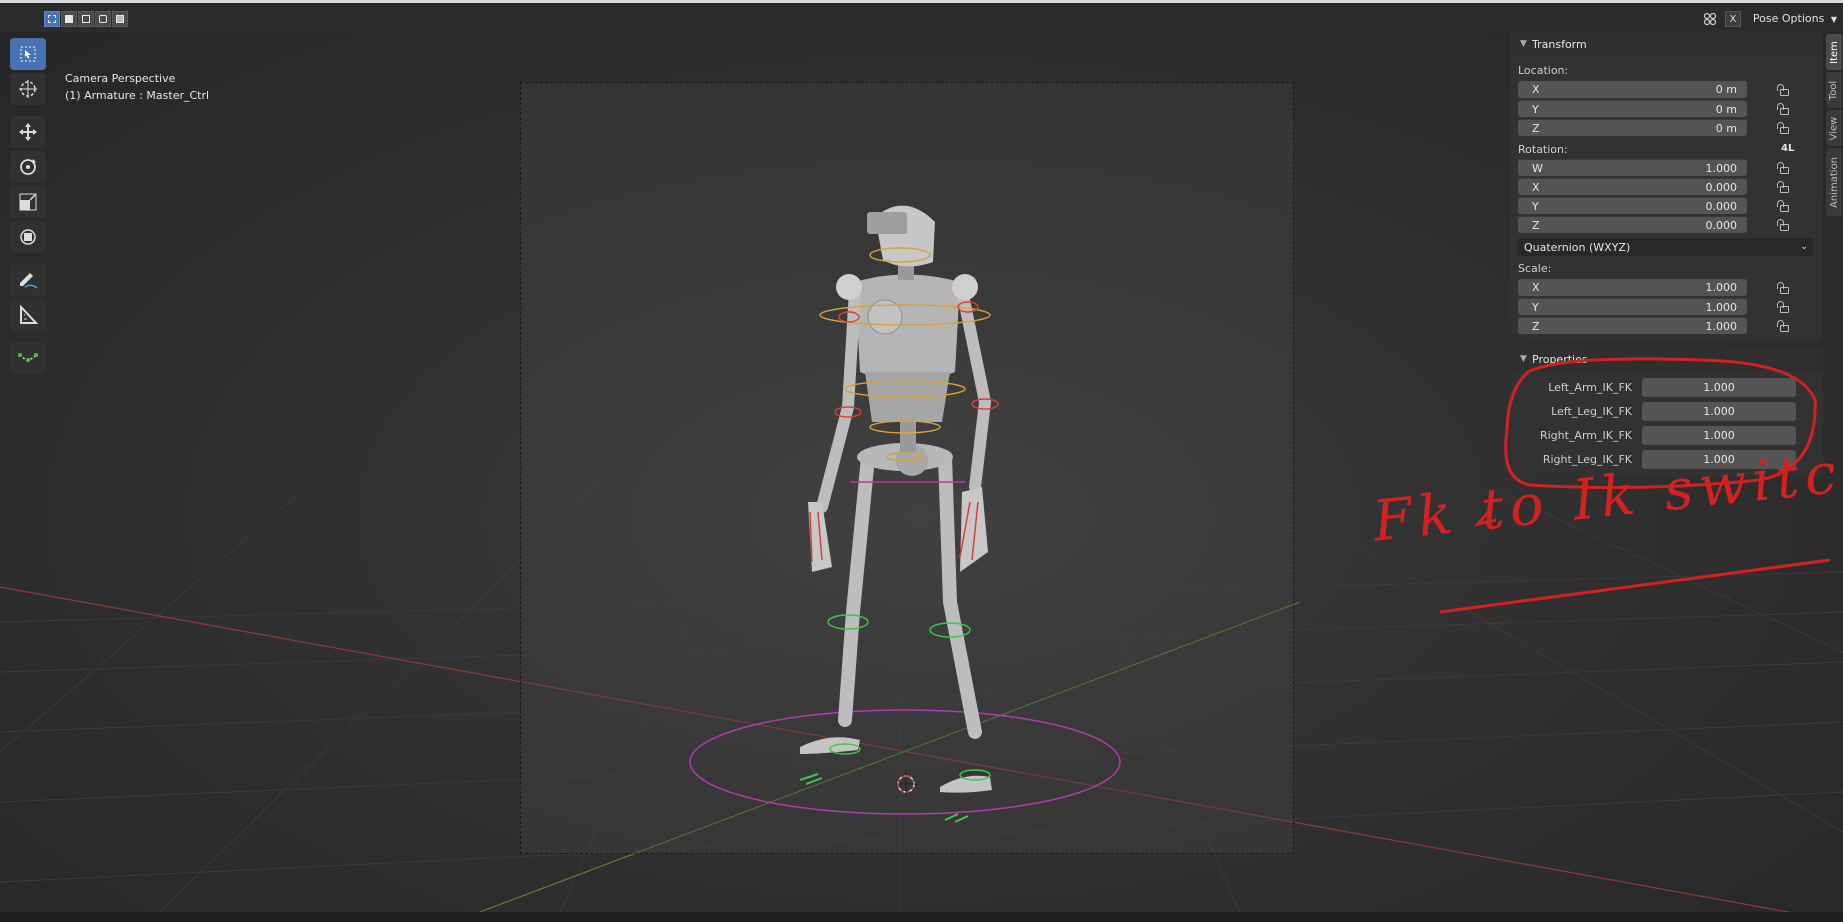  What do you see at coordinates (103, 19) in the screenshot?
I see `select-difference-icon` at bounding box center [103, 19].